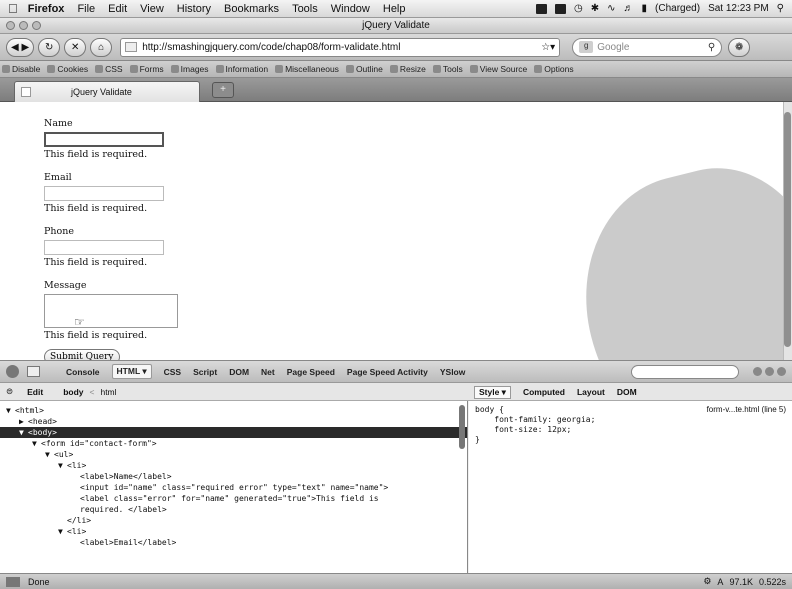 The image size is (792, 589). What do you see at coordinates (544, 392) in the screenshot?
I see `tab-computed: Computed` at bounding box center [544, 392].